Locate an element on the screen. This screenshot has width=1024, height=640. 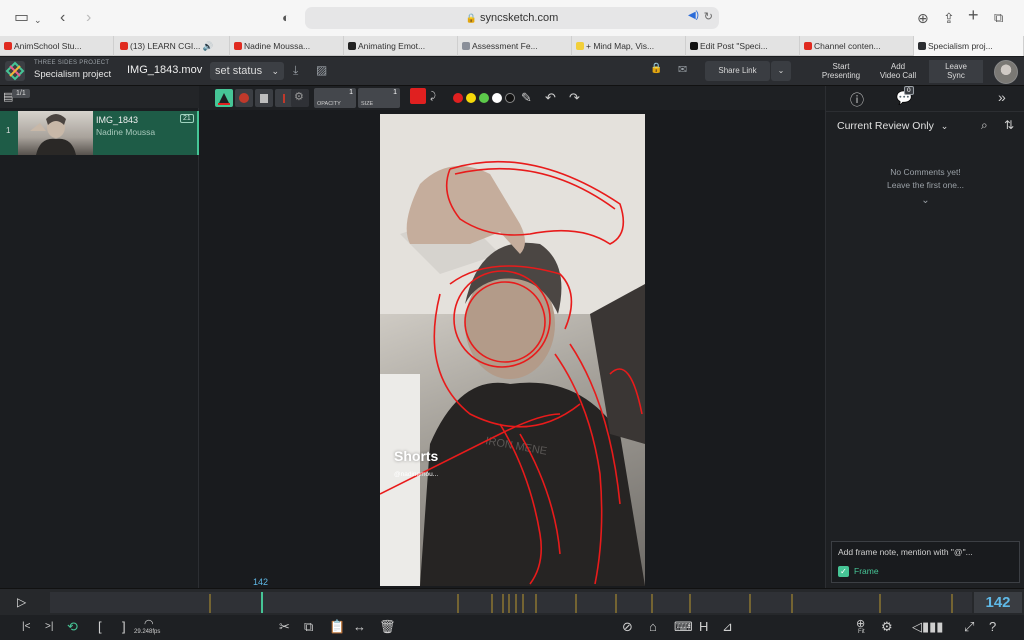
file-name: IMG_1843.mov is located at coordinates (164, 70).